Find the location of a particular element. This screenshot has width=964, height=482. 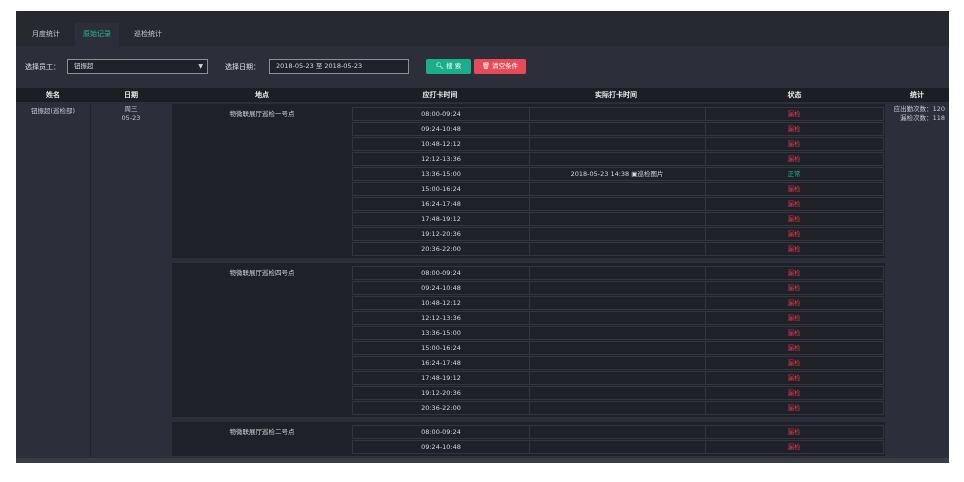

table-row: 13:36-15:00 漏检 is located at coordinates (618, 333).